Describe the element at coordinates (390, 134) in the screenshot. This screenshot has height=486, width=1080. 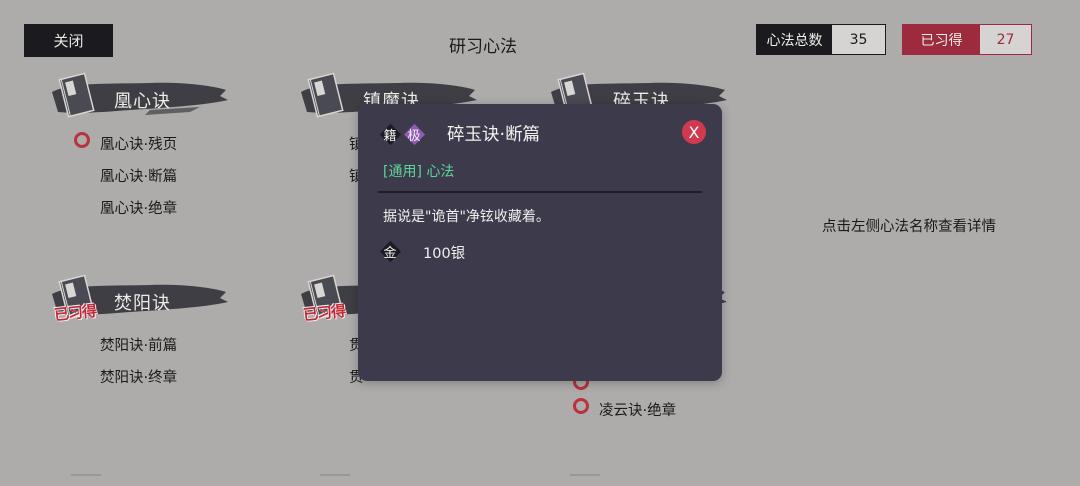
I see `book-tag-icon: 籍` at that location.